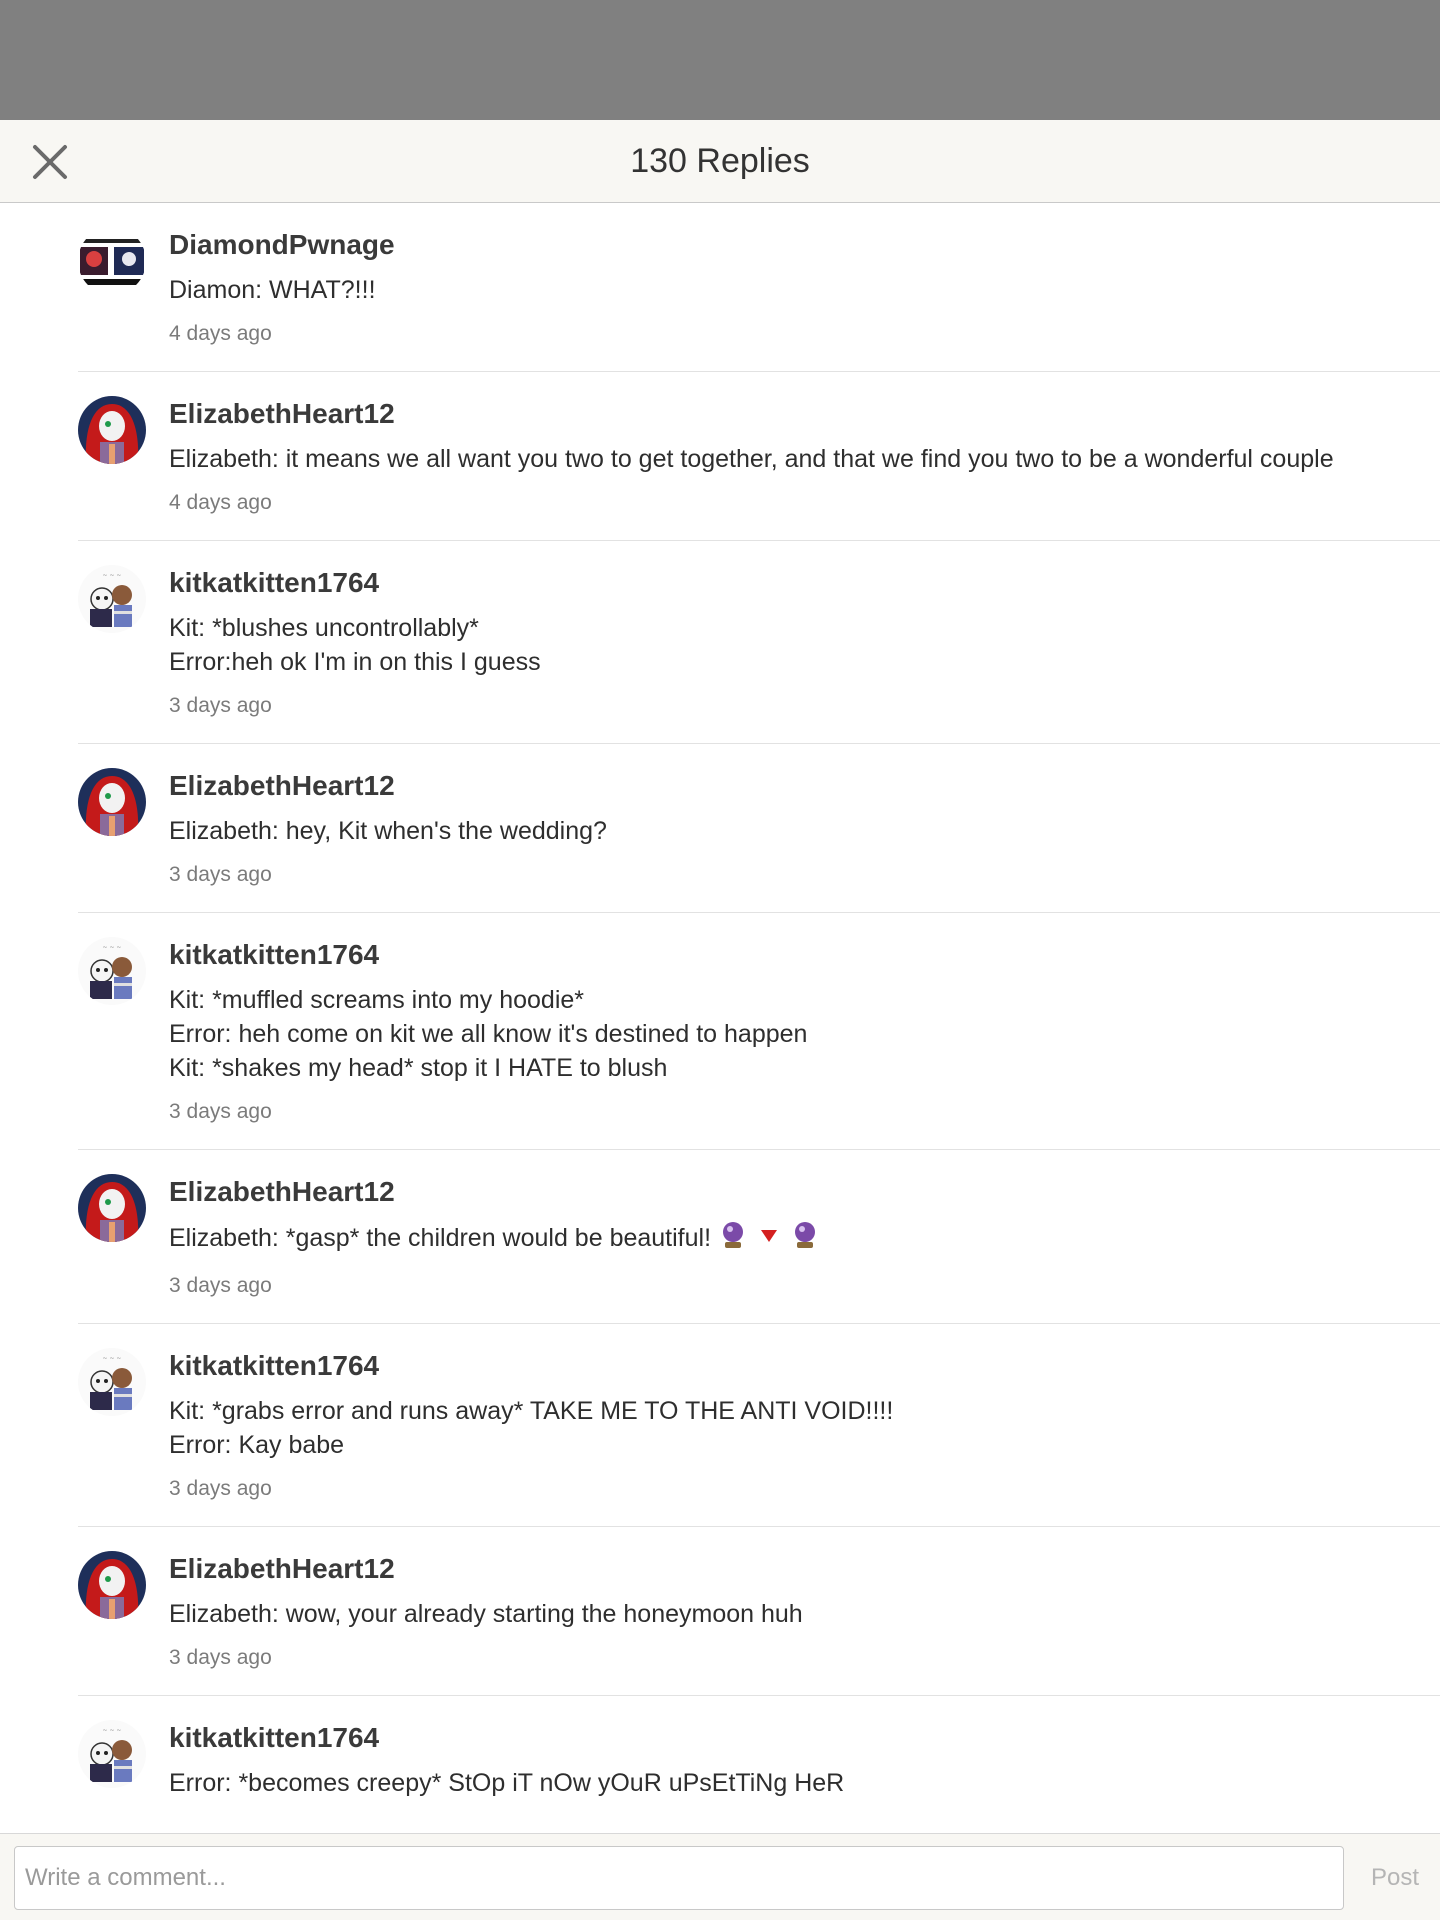 This screenshot has width=1440, height=1920. What do you see at coordinates (377, 1000) in the screenshot?
I see `reply-text-content: Kit: *muffled screams into my hoodie*` at bounding box center [377, 1000].